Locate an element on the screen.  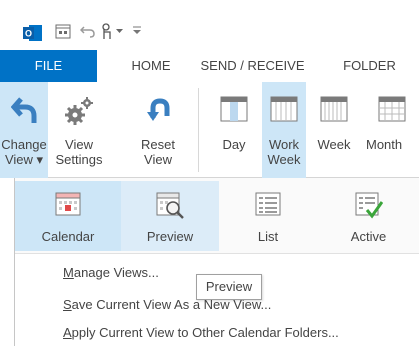
tab-send-receive: SEND / RECEIVE is located at coordinates (252, 66).